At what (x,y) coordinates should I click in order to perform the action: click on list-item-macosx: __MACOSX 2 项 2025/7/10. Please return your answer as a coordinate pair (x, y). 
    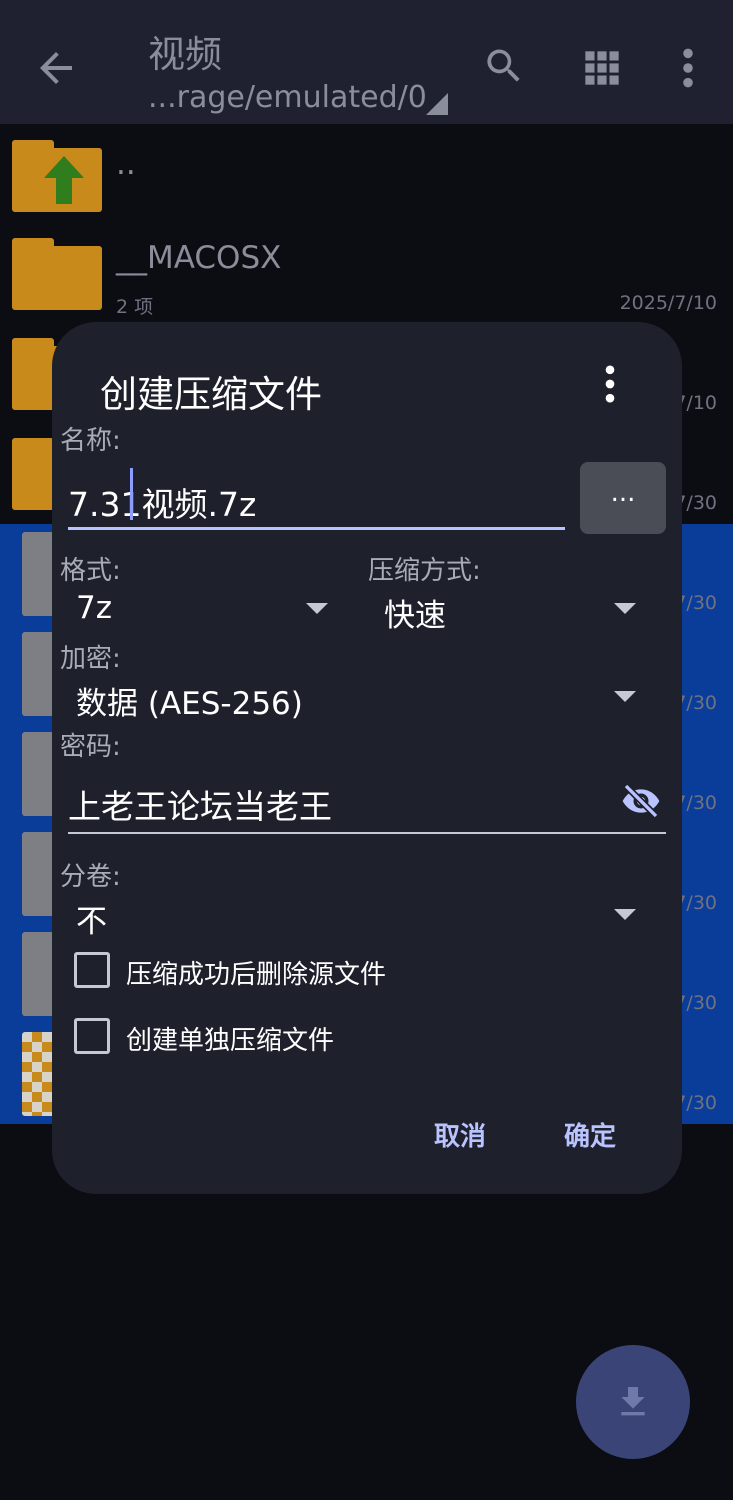
    Looking at the image, I should click on (366, 274).